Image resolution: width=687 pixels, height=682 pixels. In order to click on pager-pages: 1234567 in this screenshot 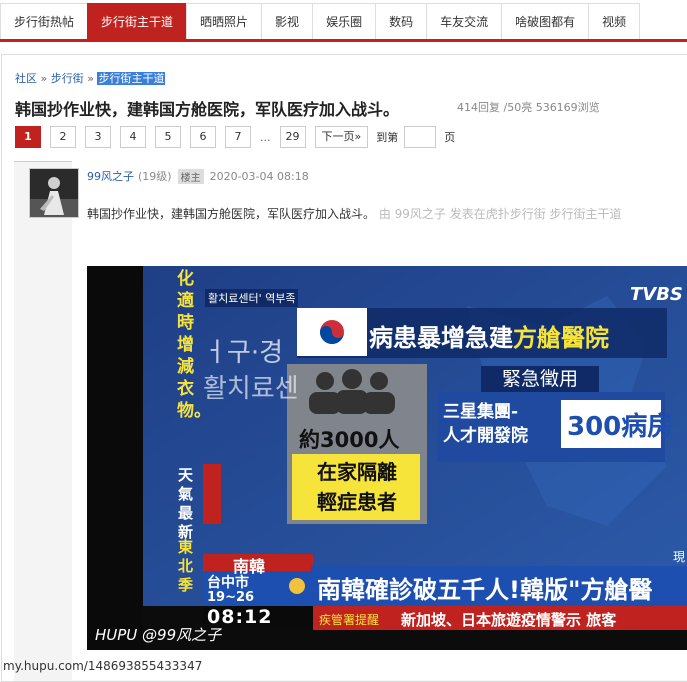, I will do `click(137, 137)`.